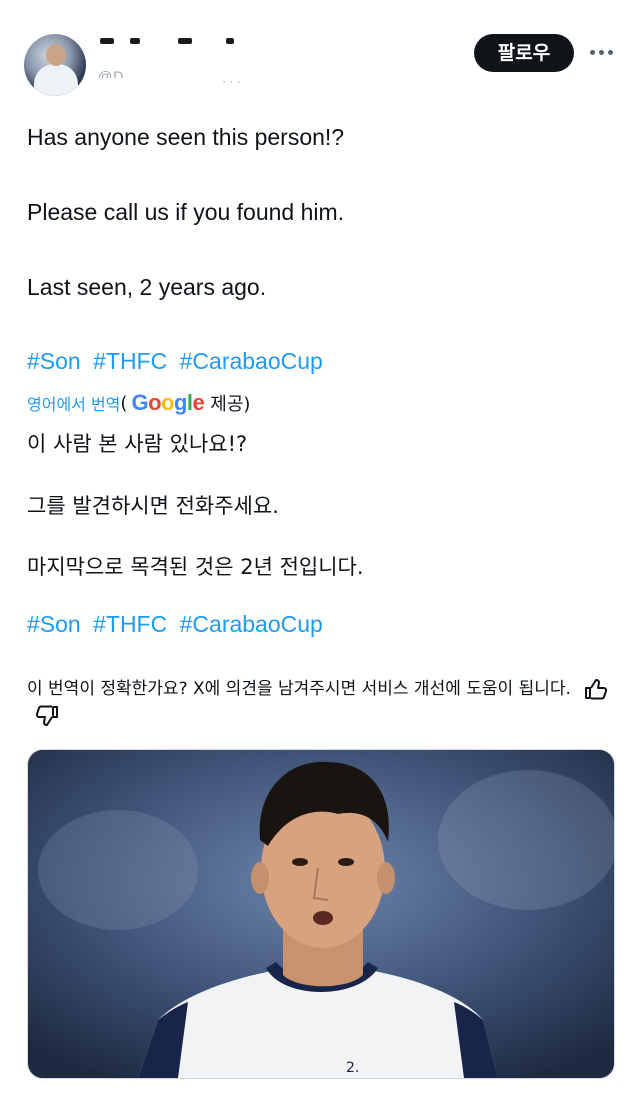  Describe the element at coordinates (186, 212) in the screenshot. I see `tweet-text-line-2: Please call us if you found him.` at that location.